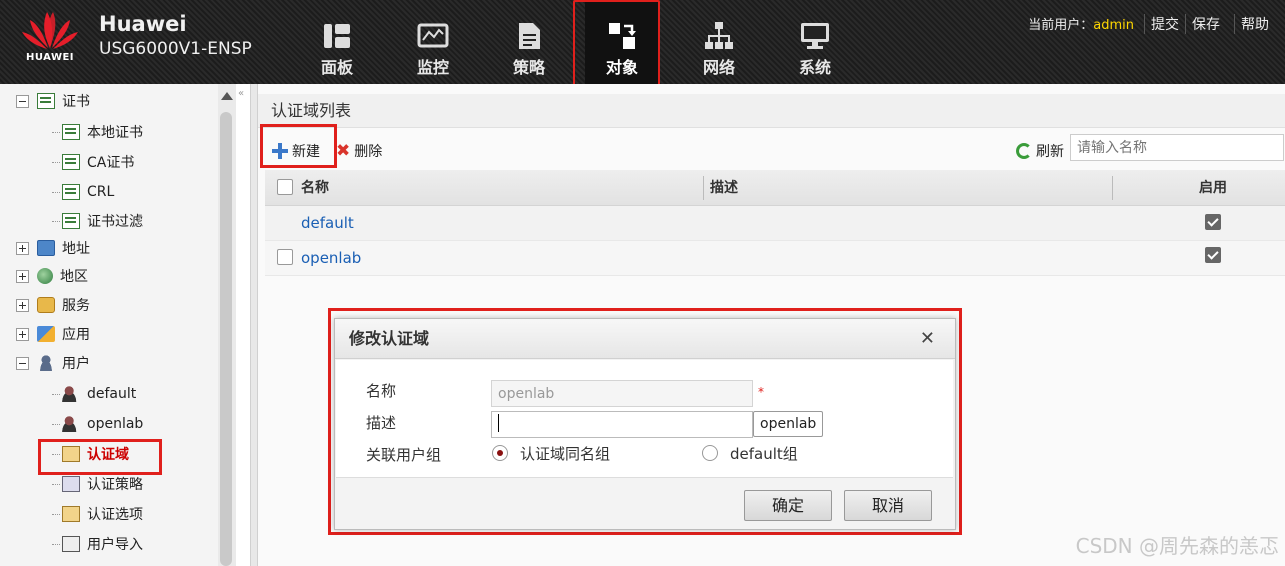 The height and width of the screenshot is (566, 1285). I want to click on sidebar-item-auth-options: 认证选项, so click(97, 514).